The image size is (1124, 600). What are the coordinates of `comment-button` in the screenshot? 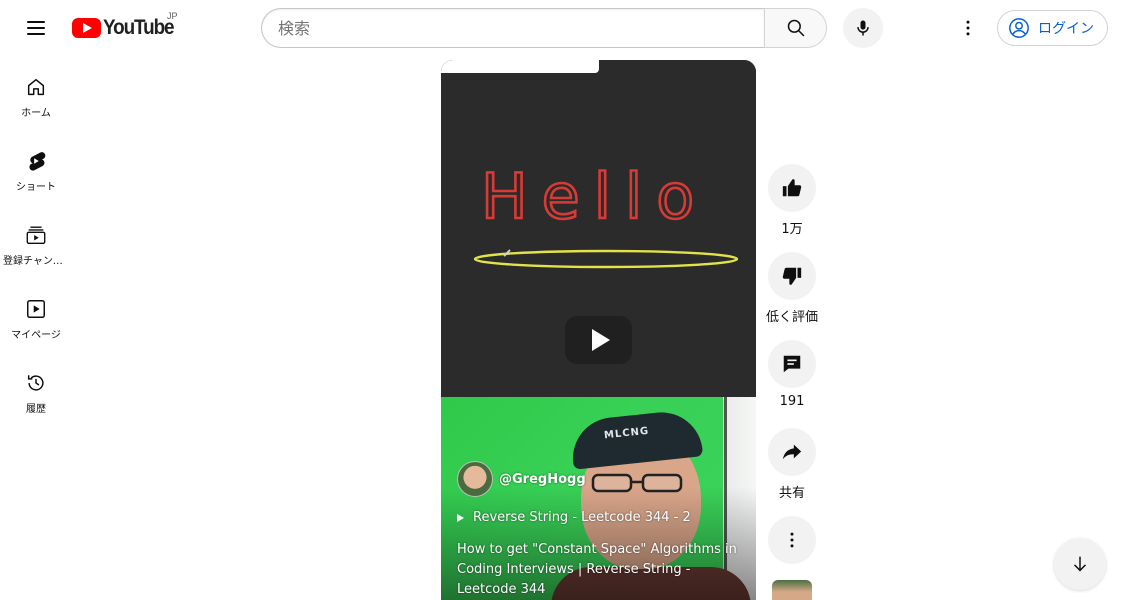 It's located at (792, 364).